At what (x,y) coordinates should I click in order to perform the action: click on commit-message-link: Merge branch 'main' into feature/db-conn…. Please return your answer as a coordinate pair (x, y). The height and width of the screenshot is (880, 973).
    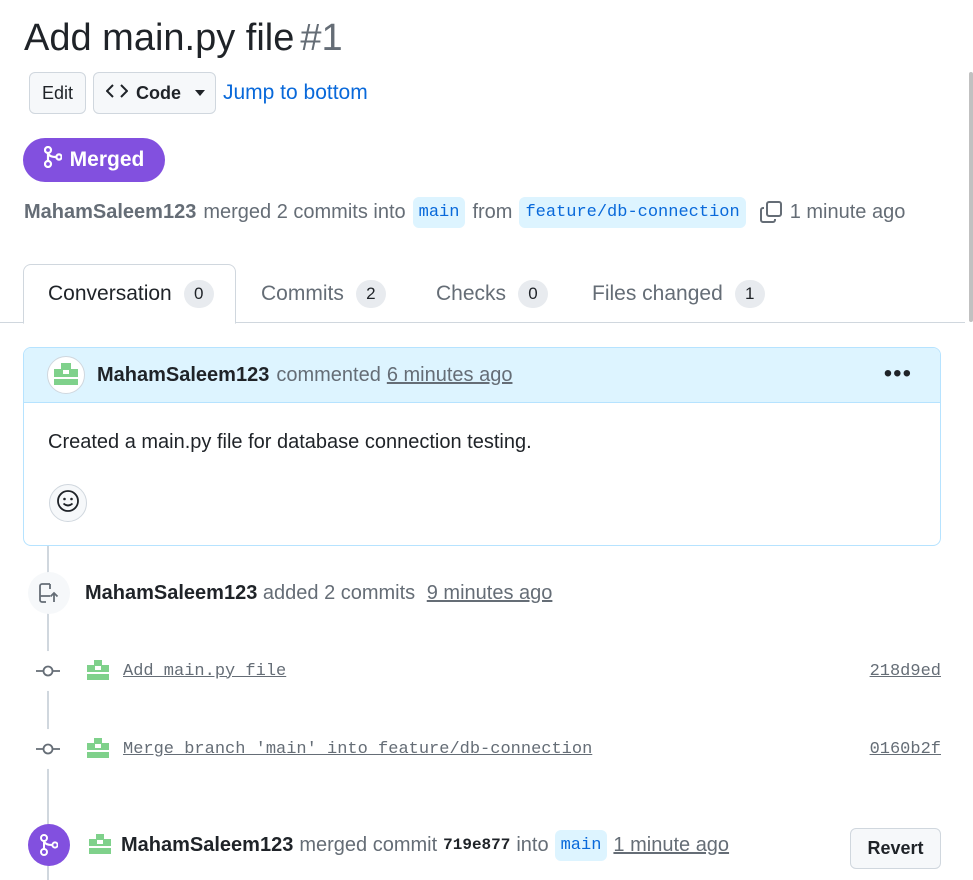
    Looking at the image, I should click on (357, 749).